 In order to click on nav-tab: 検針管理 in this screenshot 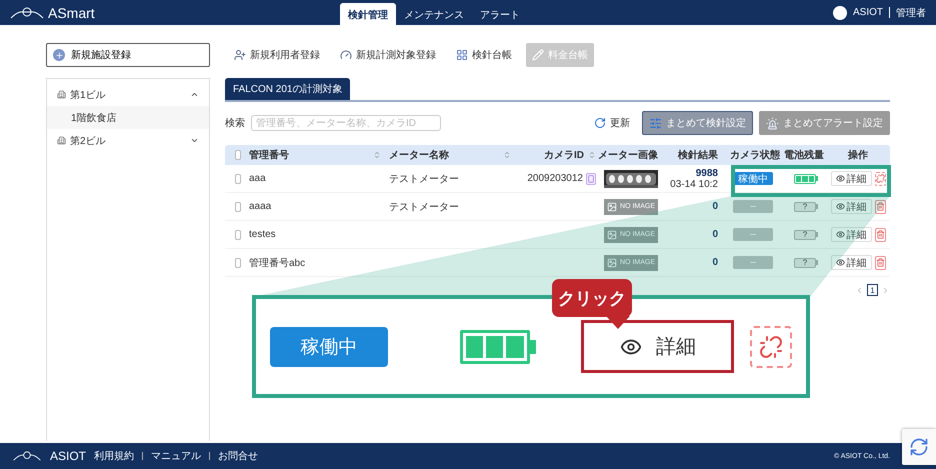, I will do `click(368, 14)`.